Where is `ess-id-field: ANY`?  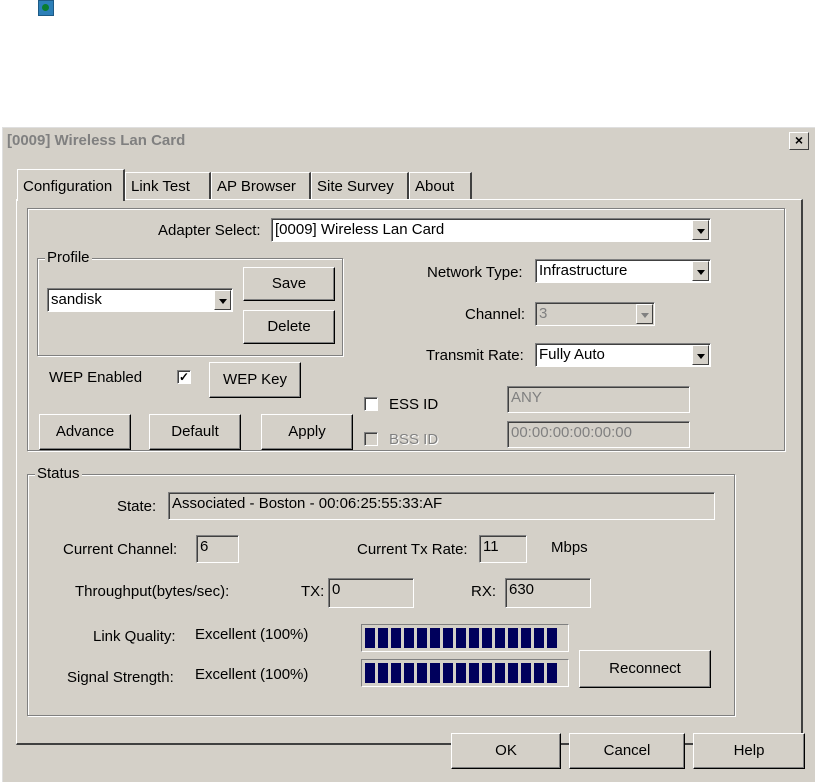
ess-id-field: ANY is located at coordinates (598, 399).